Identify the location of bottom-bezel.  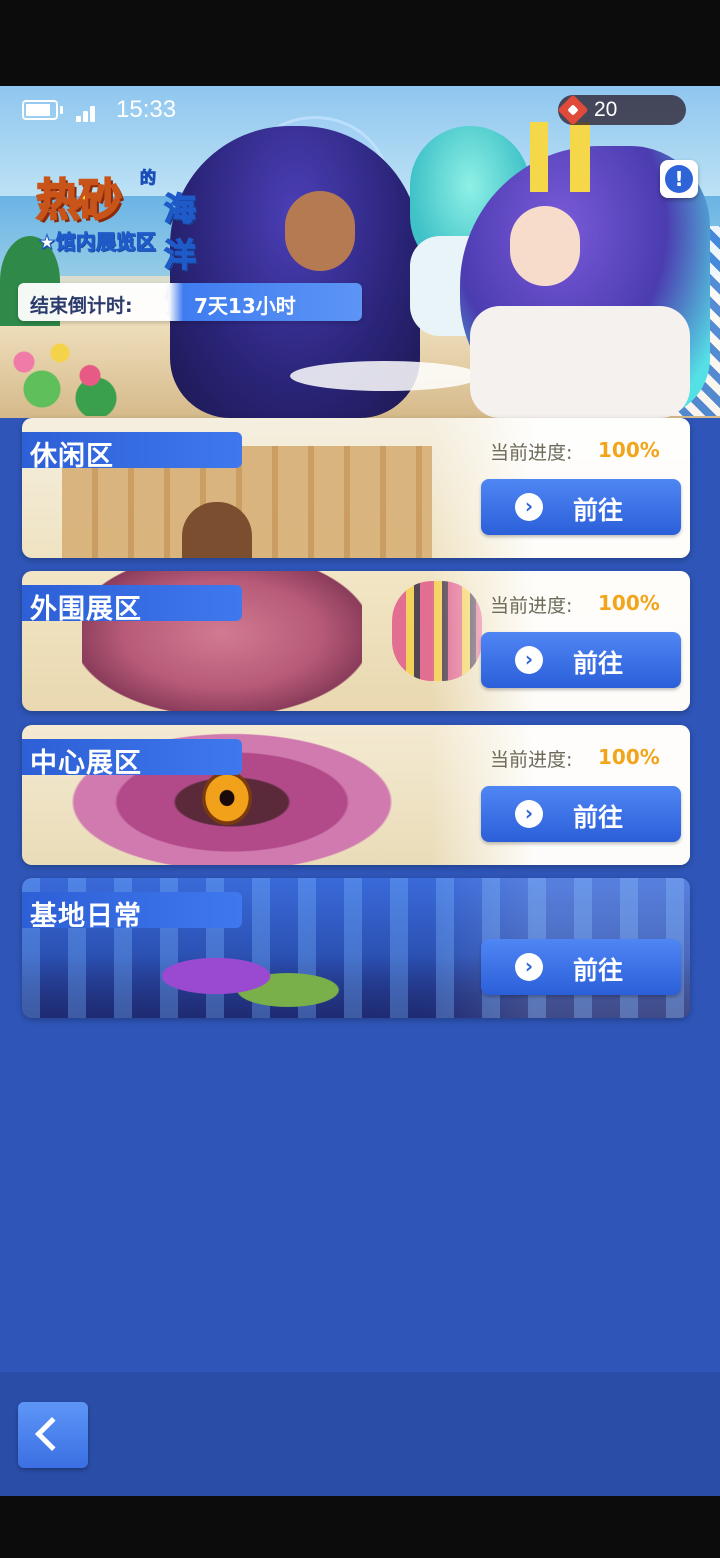
(360, 1527).